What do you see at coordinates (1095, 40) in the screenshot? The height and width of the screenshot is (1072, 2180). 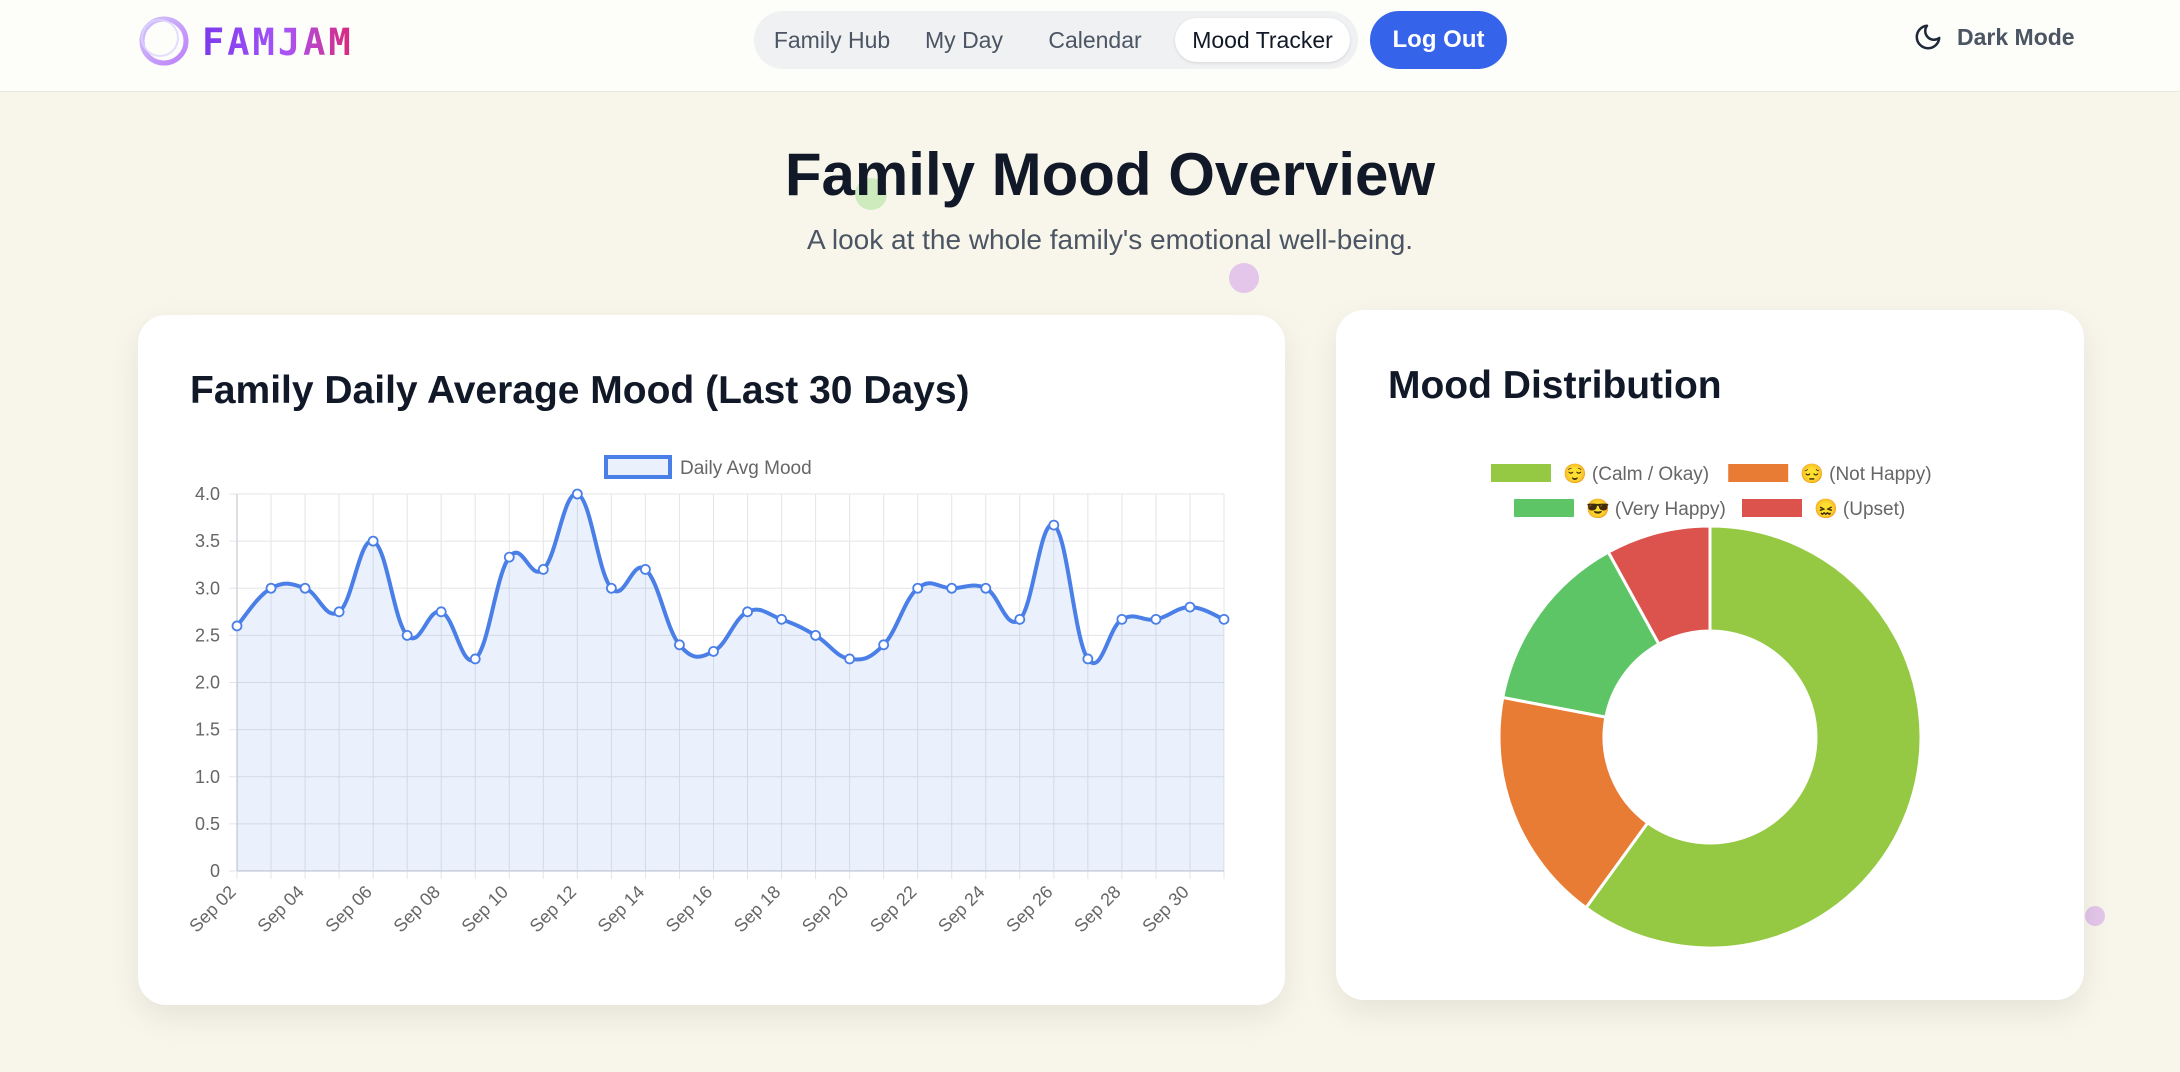 I see `nav-item-calendar: Calendar` at bounding box center [1095, 40].